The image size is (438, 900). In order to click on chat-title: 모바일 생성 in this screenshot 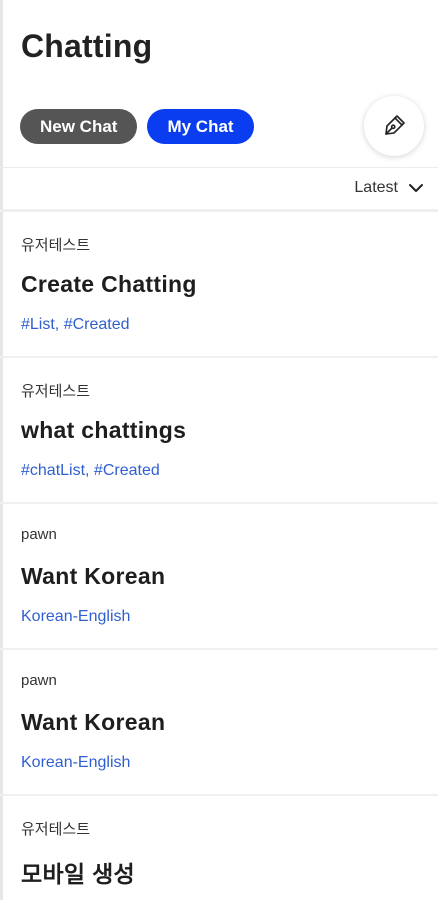, I will do `click(78, 874)`.